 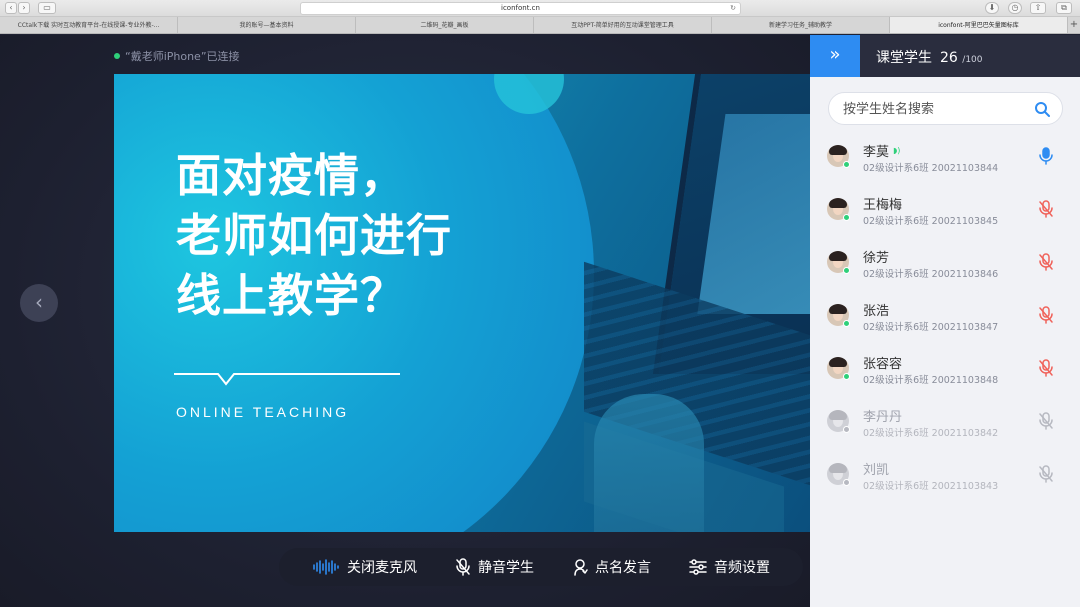 What do you see at coordinates (931, 486) in the screenshot?
I see `student-info: 02级设计系6班 20021103843` at bounding box center [931, 486].